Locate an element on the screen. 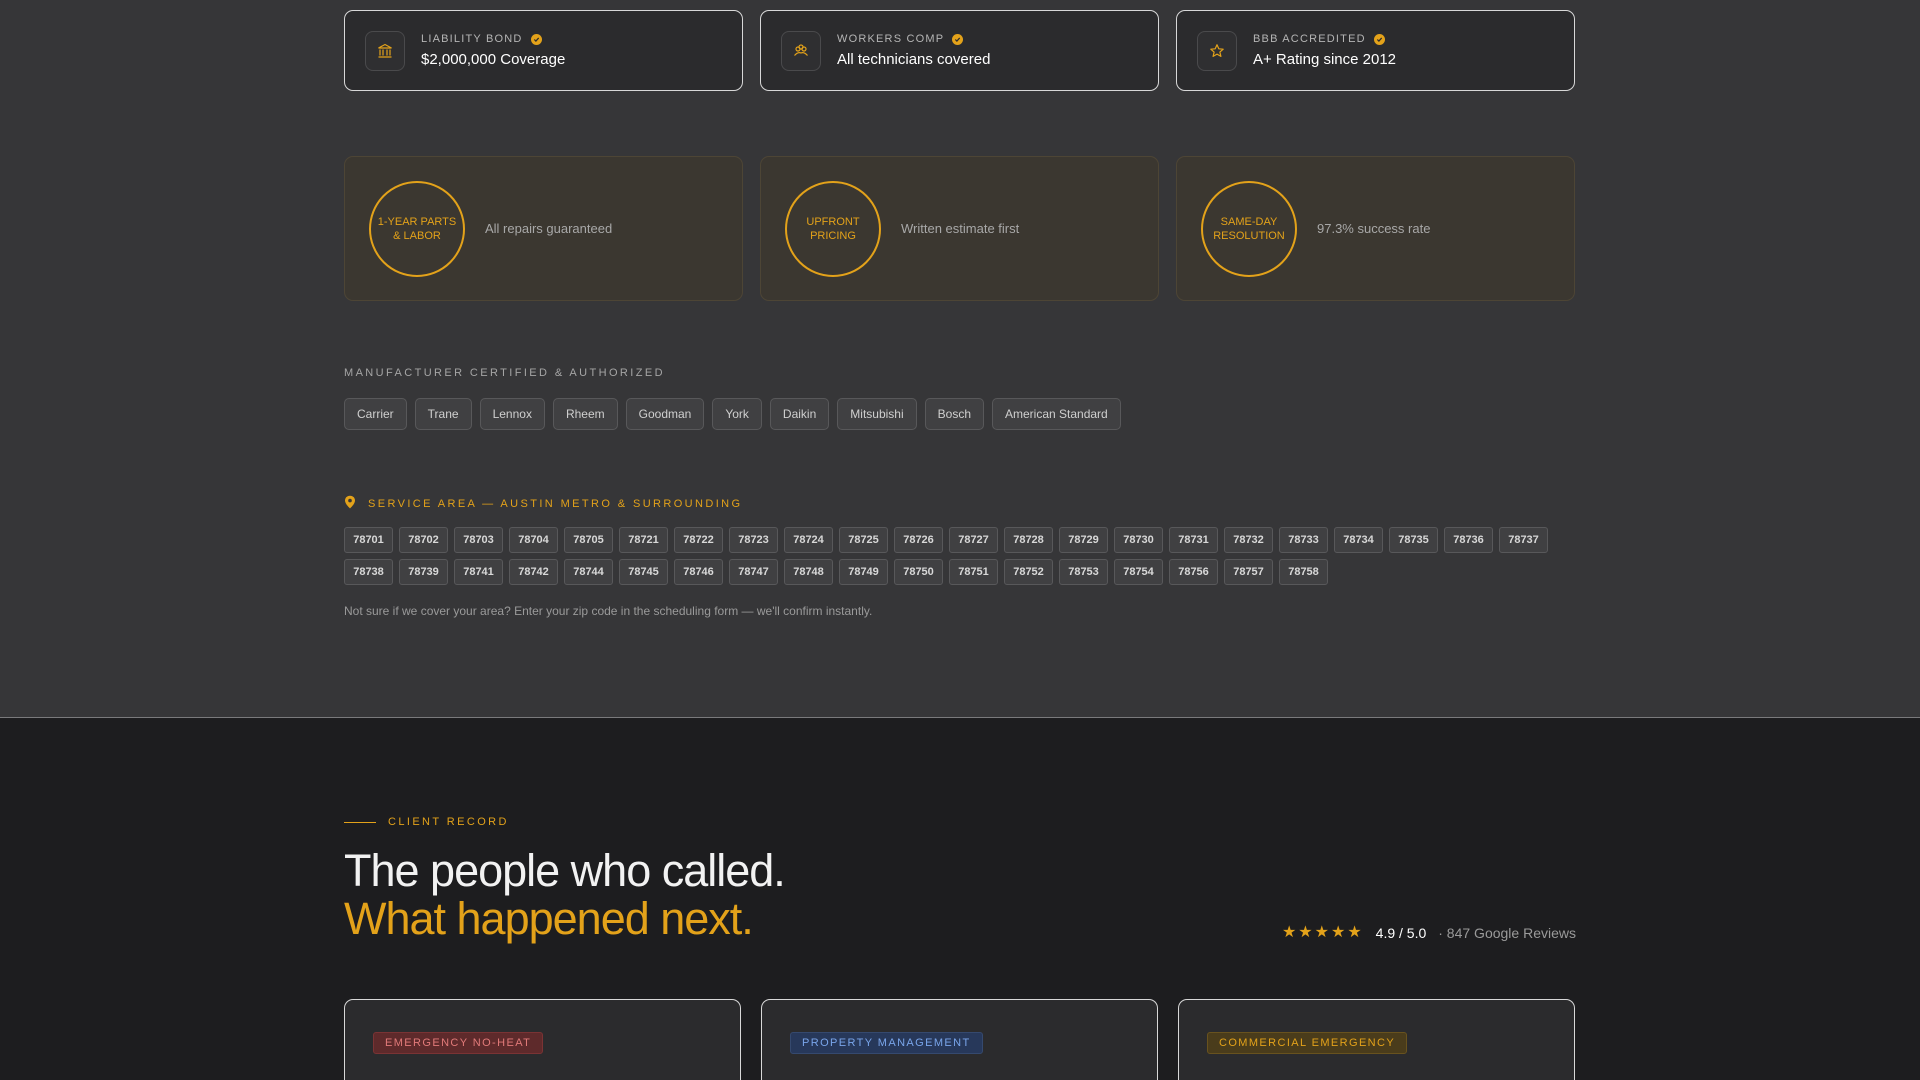  eyebrow-line is located at coordinates (360, 822).